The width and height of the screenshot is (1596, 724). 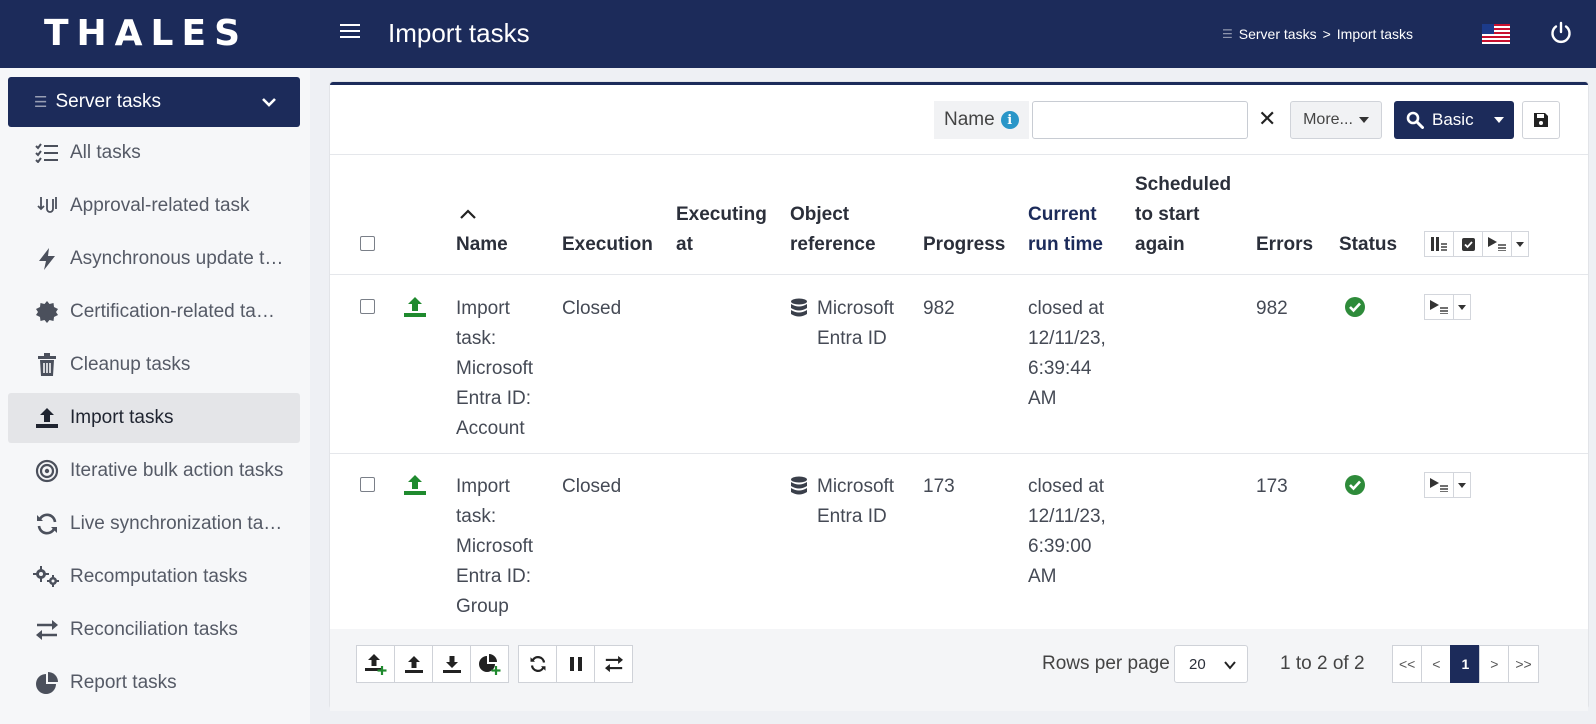 I want to click on page-1-button: 1, so click(x=1465, y=664).